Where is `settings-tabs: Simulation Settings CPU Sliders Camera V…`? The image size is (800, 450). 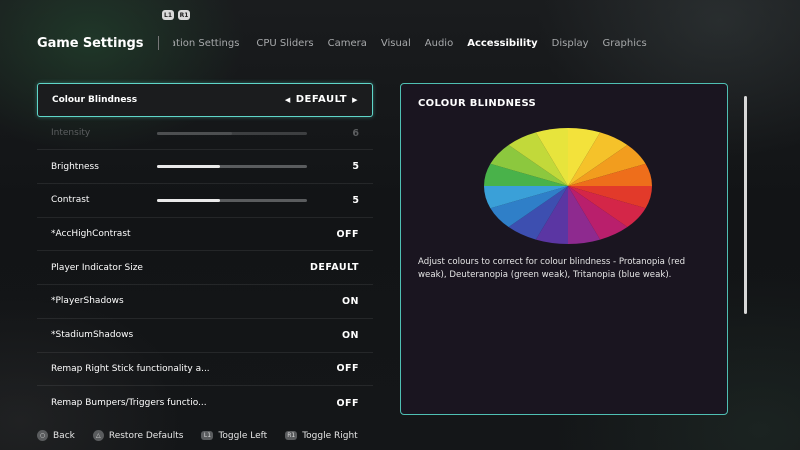
settings-tabs: Simulation Settings CPU Sliders Camera V… is located at coordinates (416, 43).